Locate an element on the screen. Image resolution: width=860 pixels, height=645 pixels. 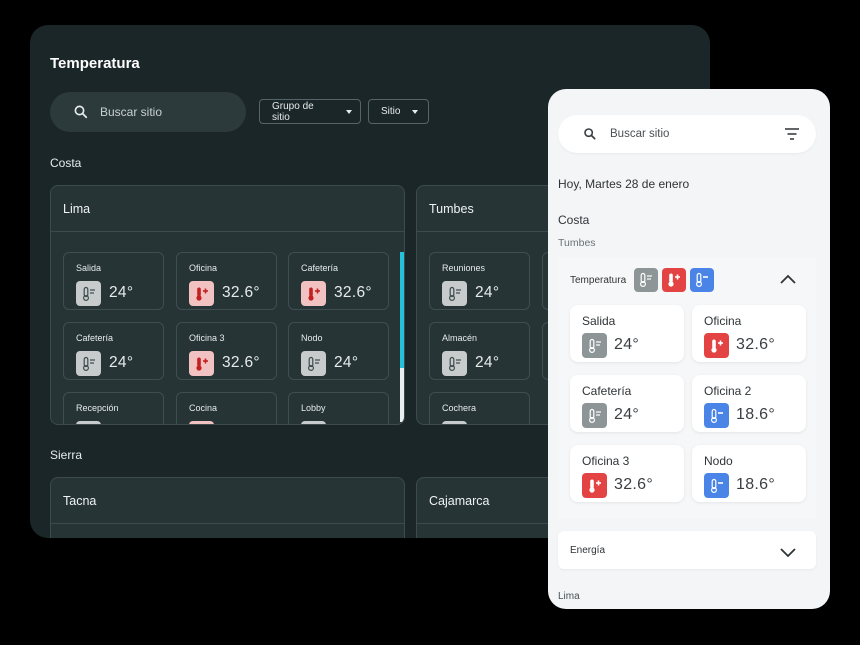
sensor-name: Recepción is located at coordinates (97, 408).